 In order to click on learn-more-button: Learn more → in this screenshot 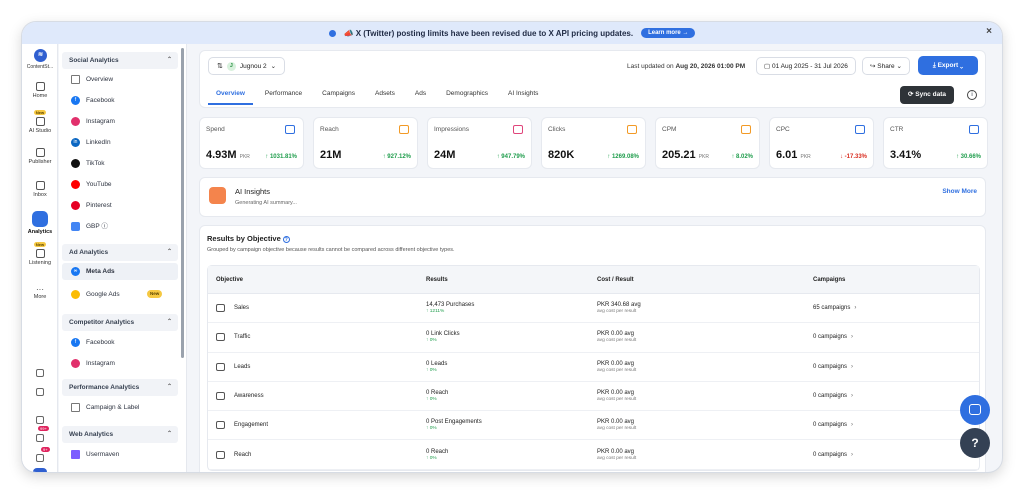, I will do `click(668, 33)`.